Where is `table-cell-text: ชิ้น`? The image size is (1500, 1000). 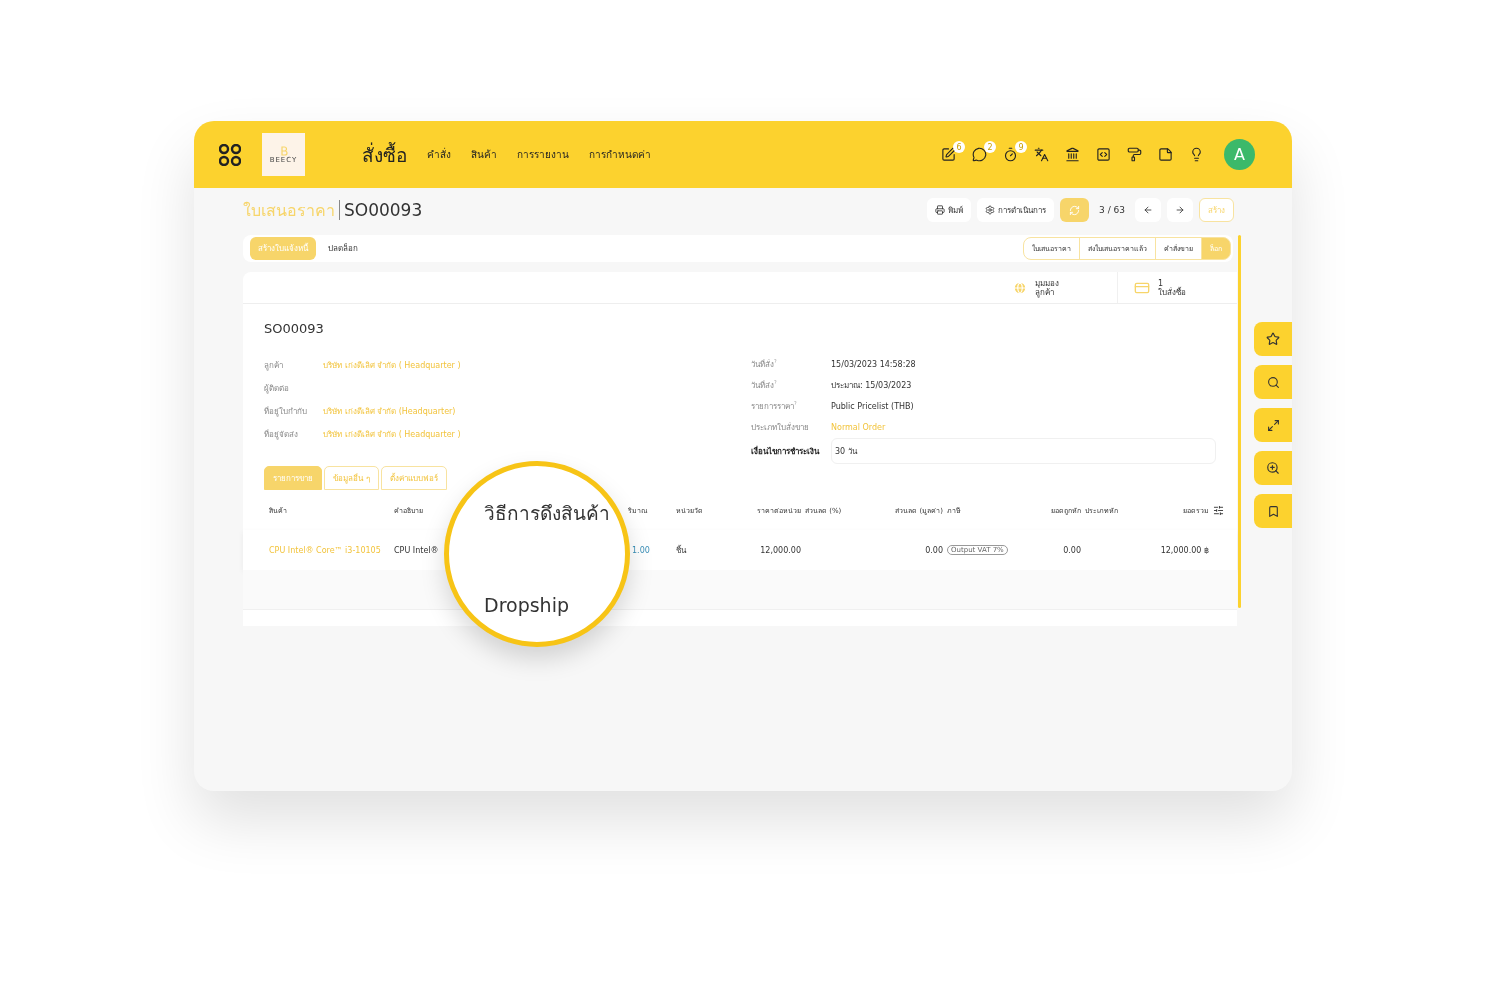 table-cell-text: ชิ้น is located at coordinates (681, 550).